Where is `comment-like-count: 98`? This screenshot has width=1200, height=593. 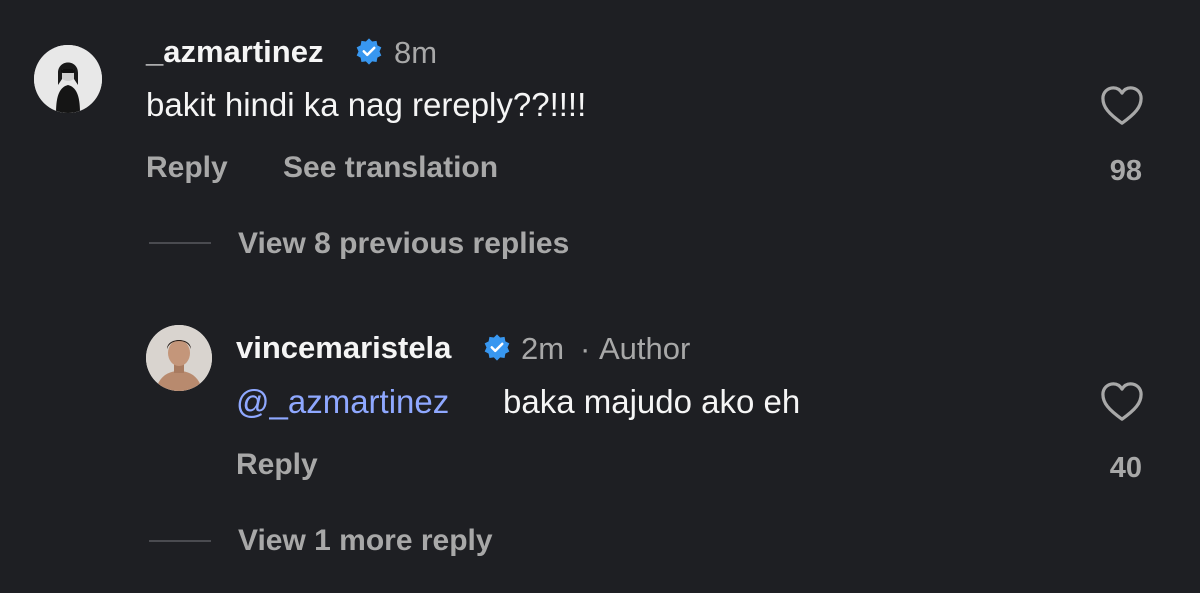
comment-like-count: 98 is located at coordinates (1125, 171).